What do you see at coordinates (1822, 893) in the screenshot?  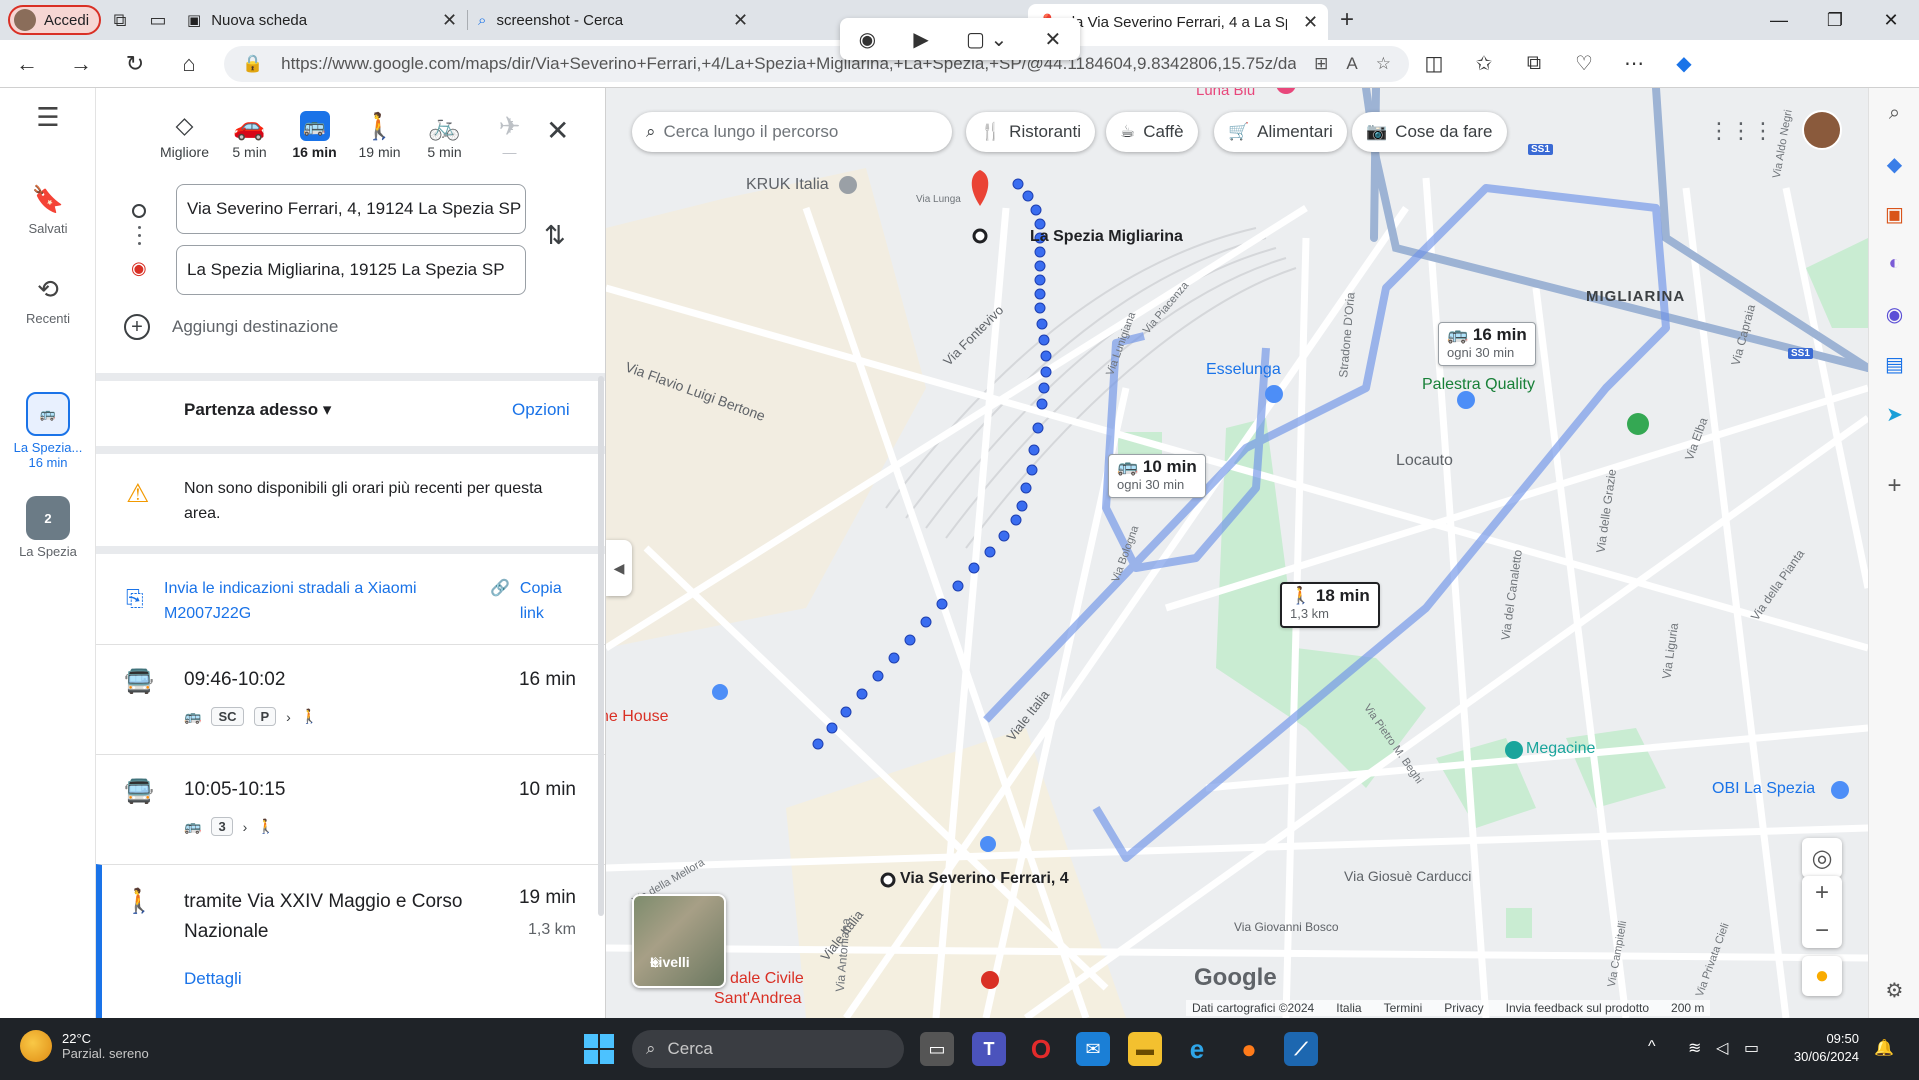 I see `zoom-in-icon: +` at bounding box center [1822, 893].